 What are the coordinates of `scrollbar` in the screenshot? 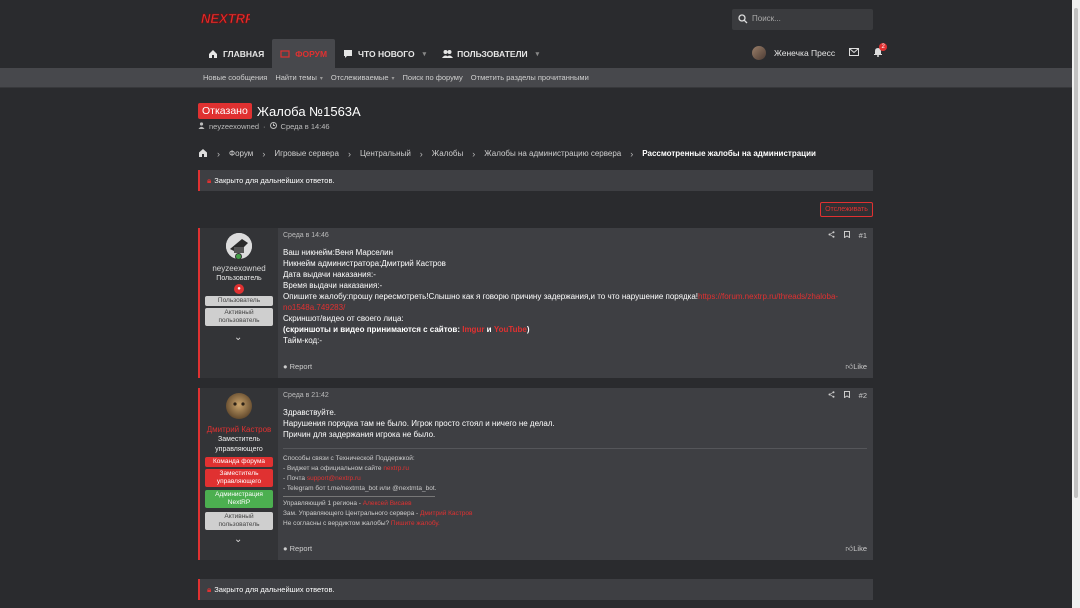 It's located at (1076, 304).